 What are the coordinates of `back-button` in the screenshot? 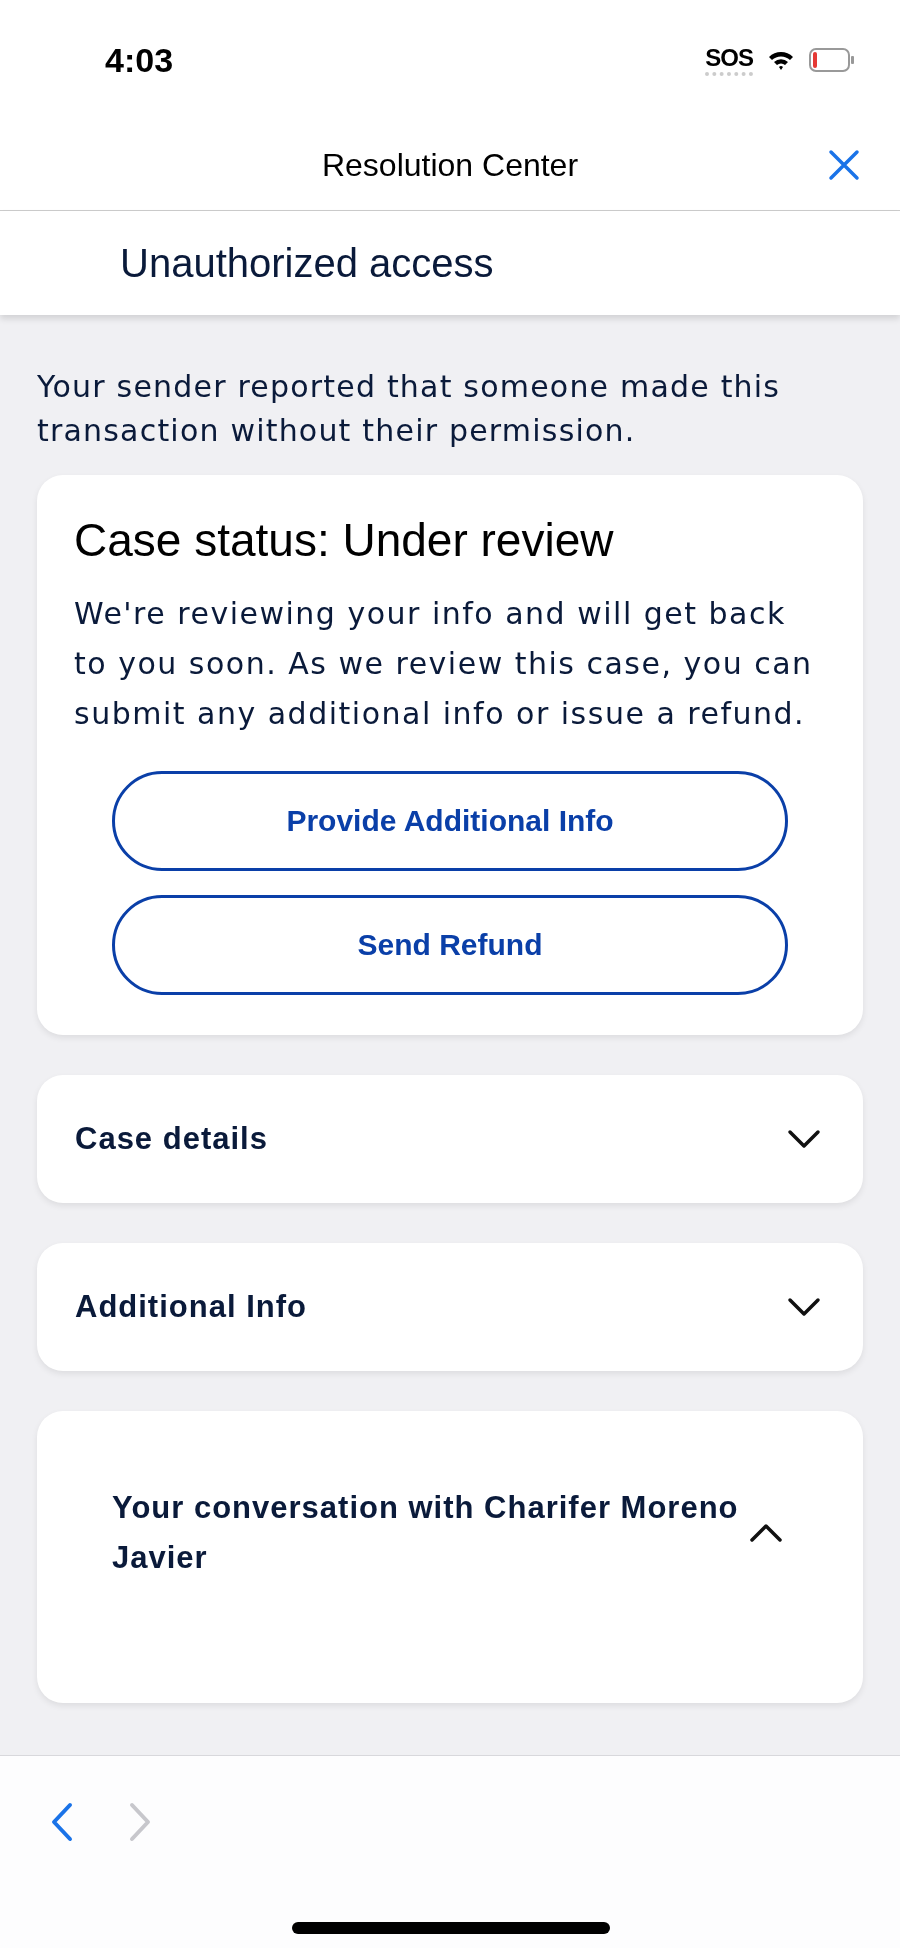 It's located at (62, 1822).